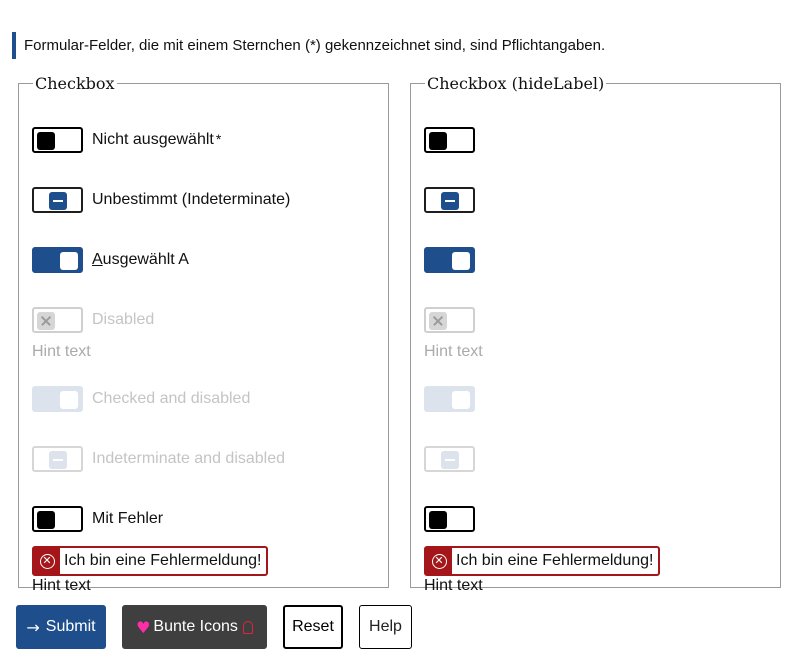 This screenshot has width=800, height=665. I want to click on checkbox-error: Mit Fehler, so click(97, 519).